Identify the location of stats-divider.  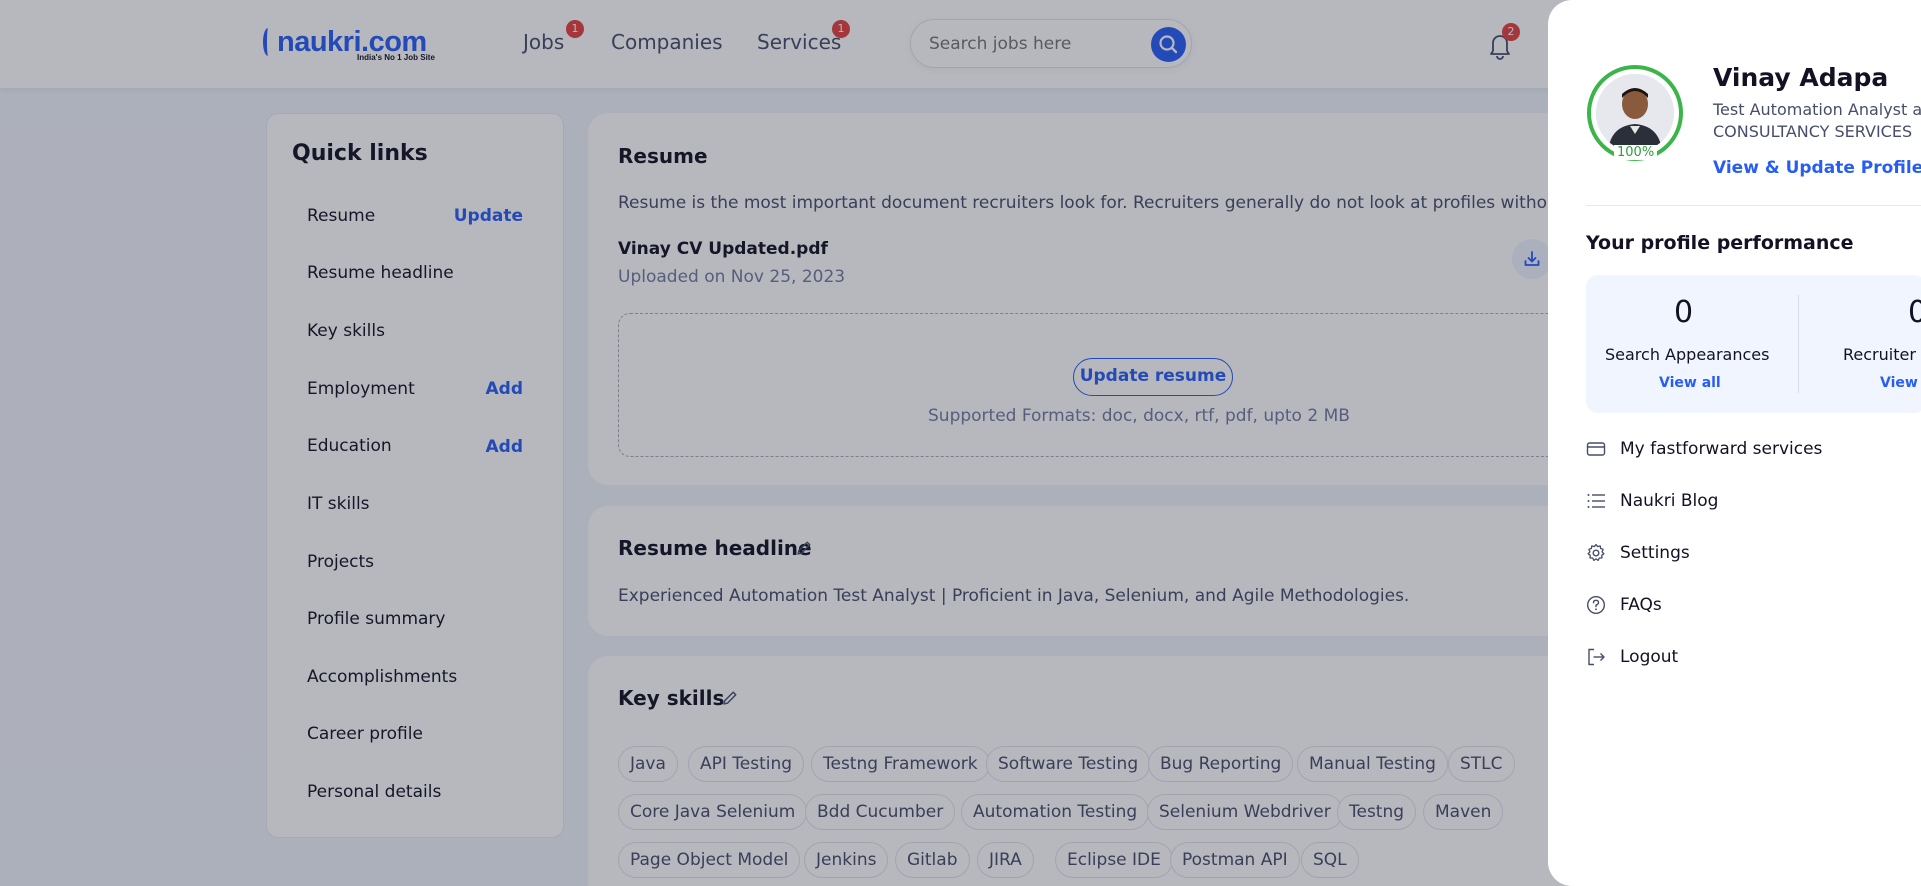
(1798, 344).